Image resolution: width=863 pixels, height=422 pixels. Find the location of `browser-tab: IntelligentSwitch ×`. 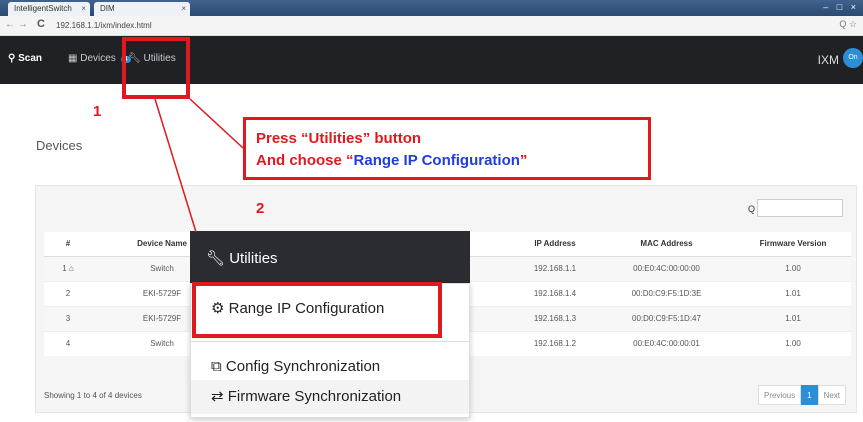

browser-tab: IntelligentSwitch × is located at coordinates (49, 9).